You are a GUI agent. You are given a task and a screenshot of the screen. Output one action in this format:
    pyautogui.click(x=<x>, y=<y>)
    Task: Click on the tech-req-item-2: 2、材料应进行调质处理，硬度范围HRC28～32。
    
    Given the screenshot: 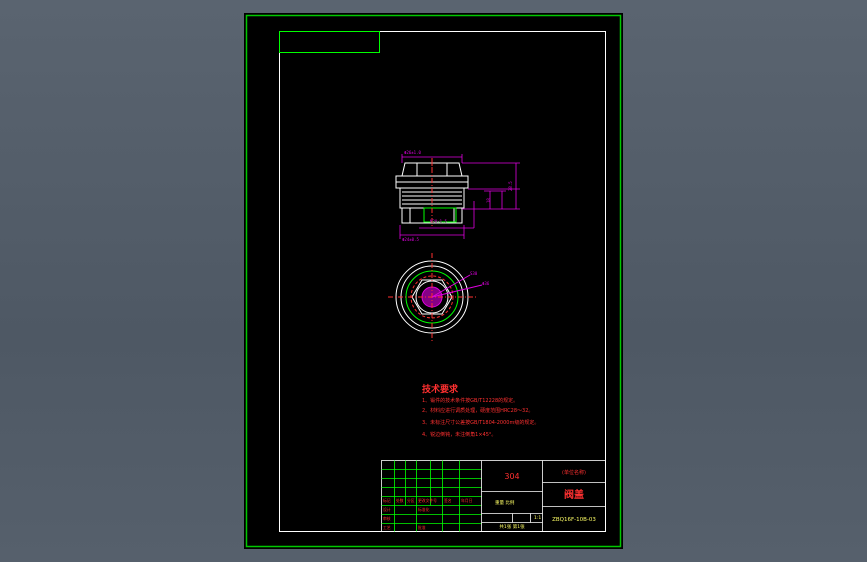 What is the action you would take?
    pyautogui.click(x=477, y=410)
    